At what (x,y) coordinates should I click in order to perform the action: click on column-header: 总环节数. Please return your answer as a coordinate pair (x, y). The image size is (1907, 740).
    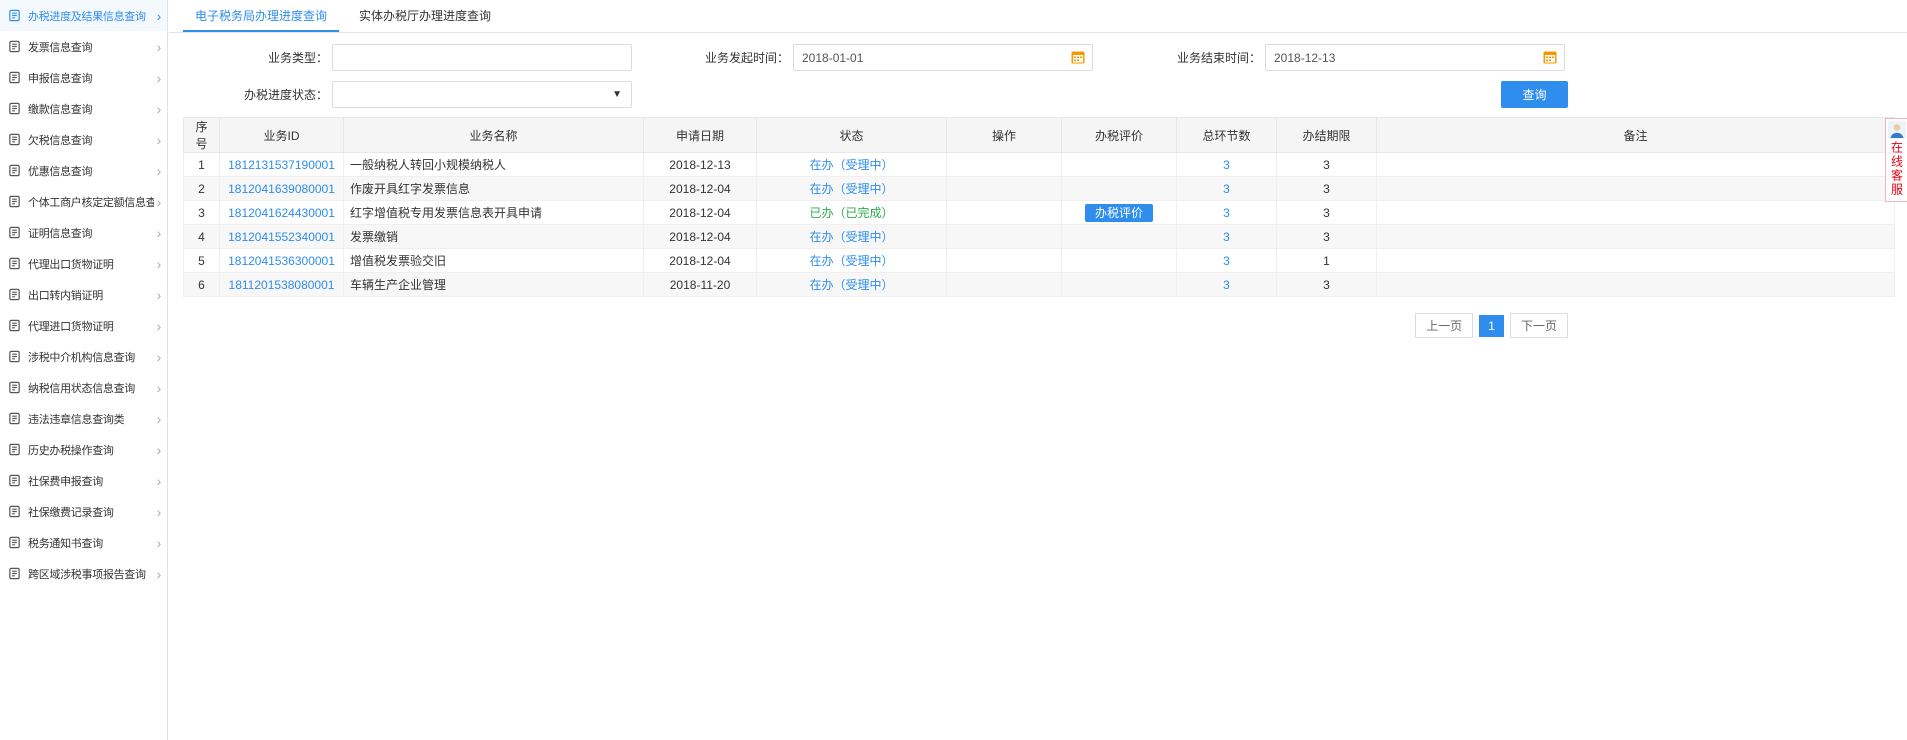
    Looking at the image, I should click on (1226, 135).